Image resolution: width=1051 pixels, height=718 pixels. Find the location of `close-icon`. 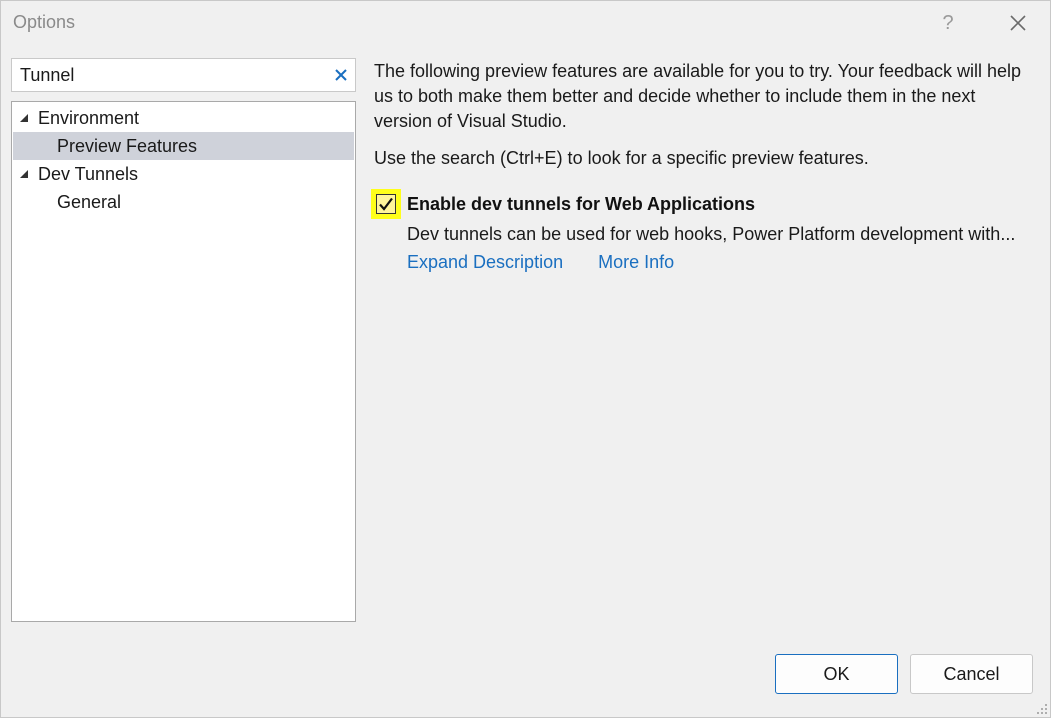

close-icon is located at coordinates (1018, 23).